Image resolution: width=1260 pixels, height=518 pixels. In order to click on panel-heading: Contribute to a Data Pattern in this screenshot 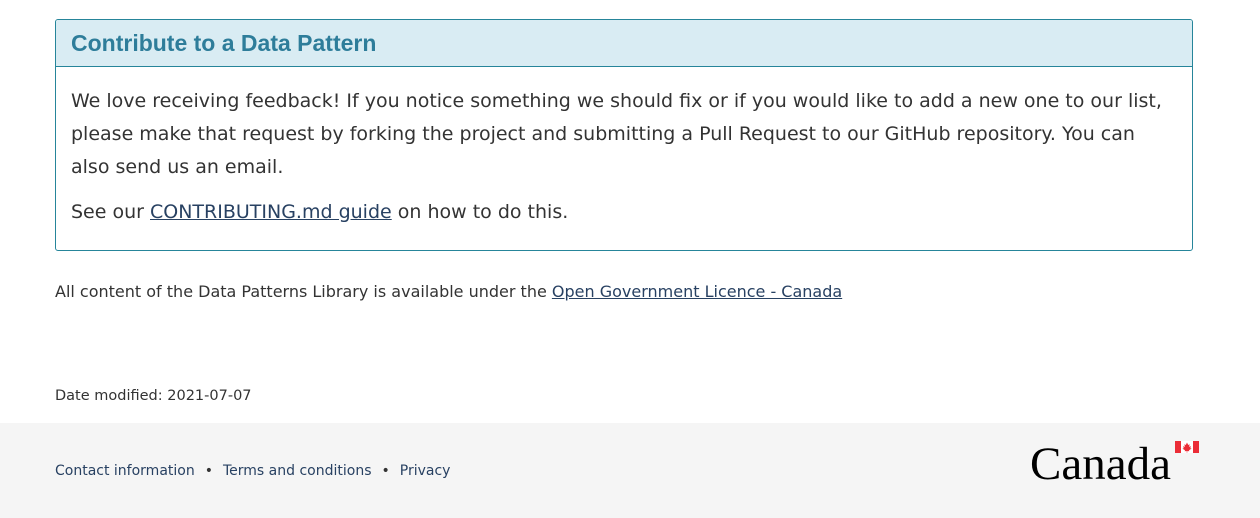, I will do `click(624, 43)`.